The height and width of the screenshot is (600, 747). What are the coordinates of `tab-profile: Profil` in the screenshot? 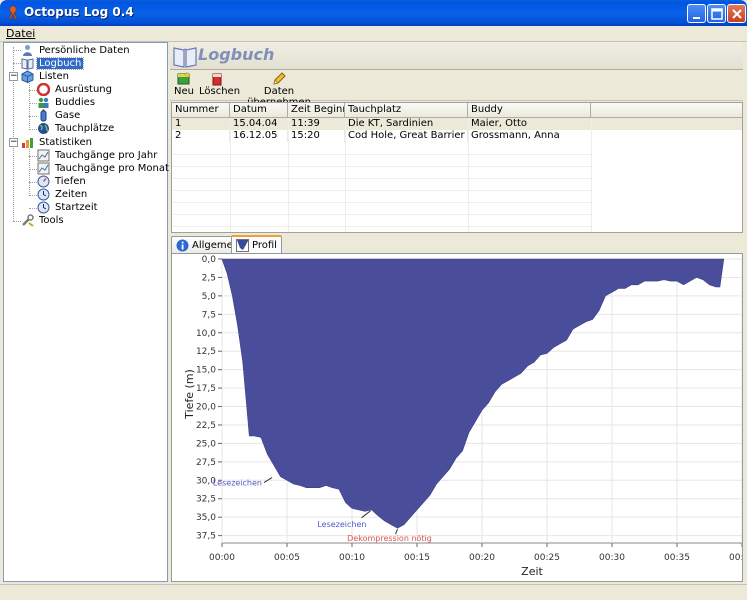 It's located at (256, 244).